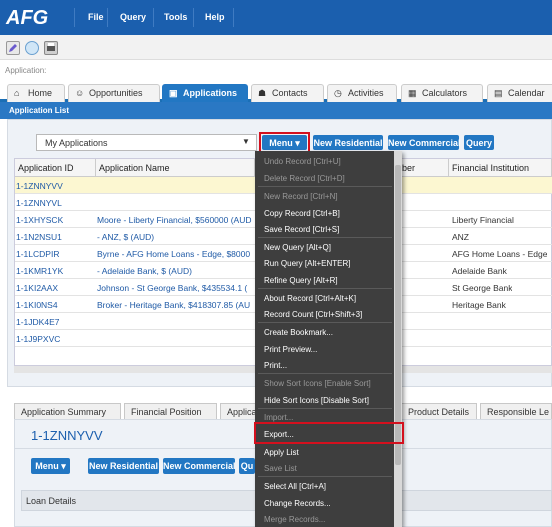 The height and width of the screenshot is (527, 552). I want to click on menu-item-new-record: New Record [Ctrl+N], so click(301, 196).